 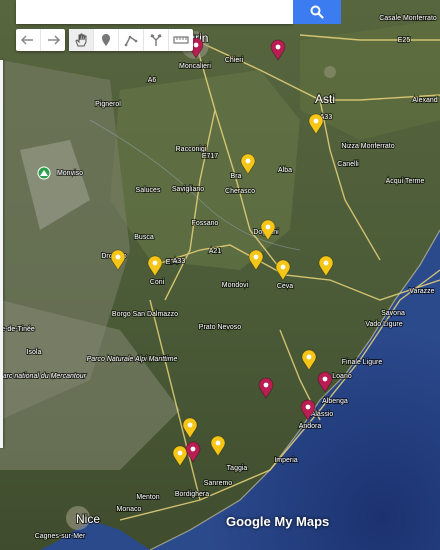 What do you see at coordinates (285, 286) in the screenshot?
I see `place-label: Ceva` at bounding box center [285, 286].